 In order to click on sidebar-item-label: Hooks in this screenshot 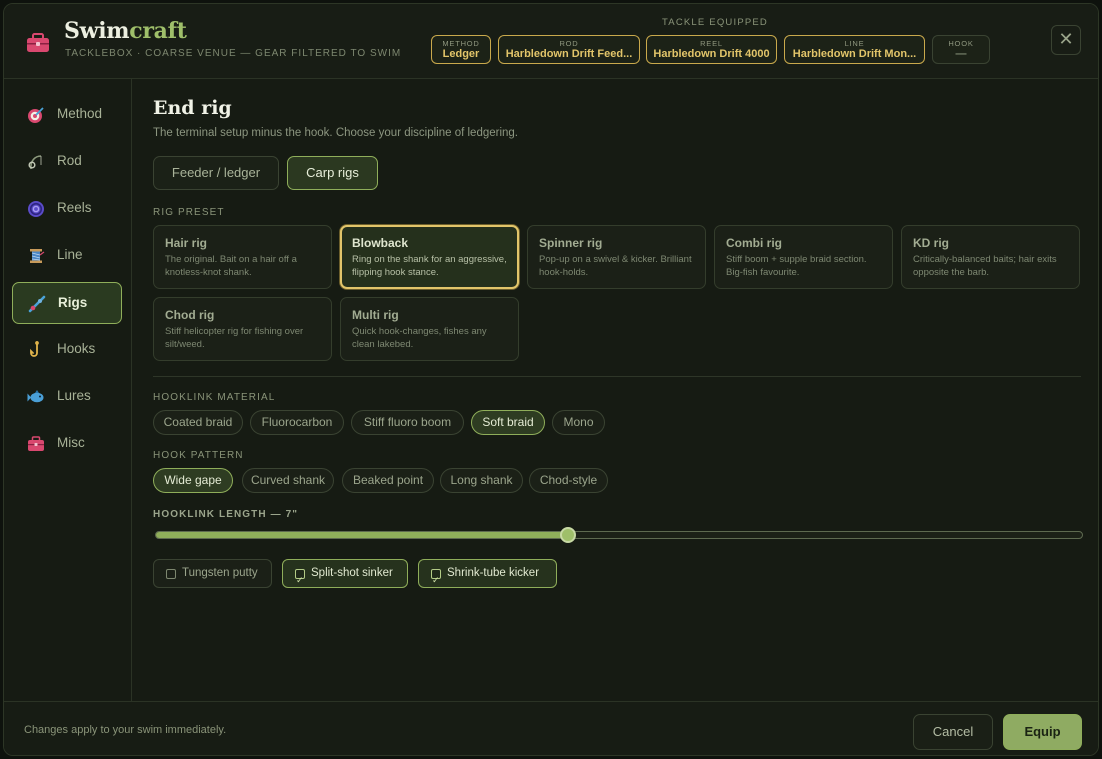, I will do `click(76, 348)`.